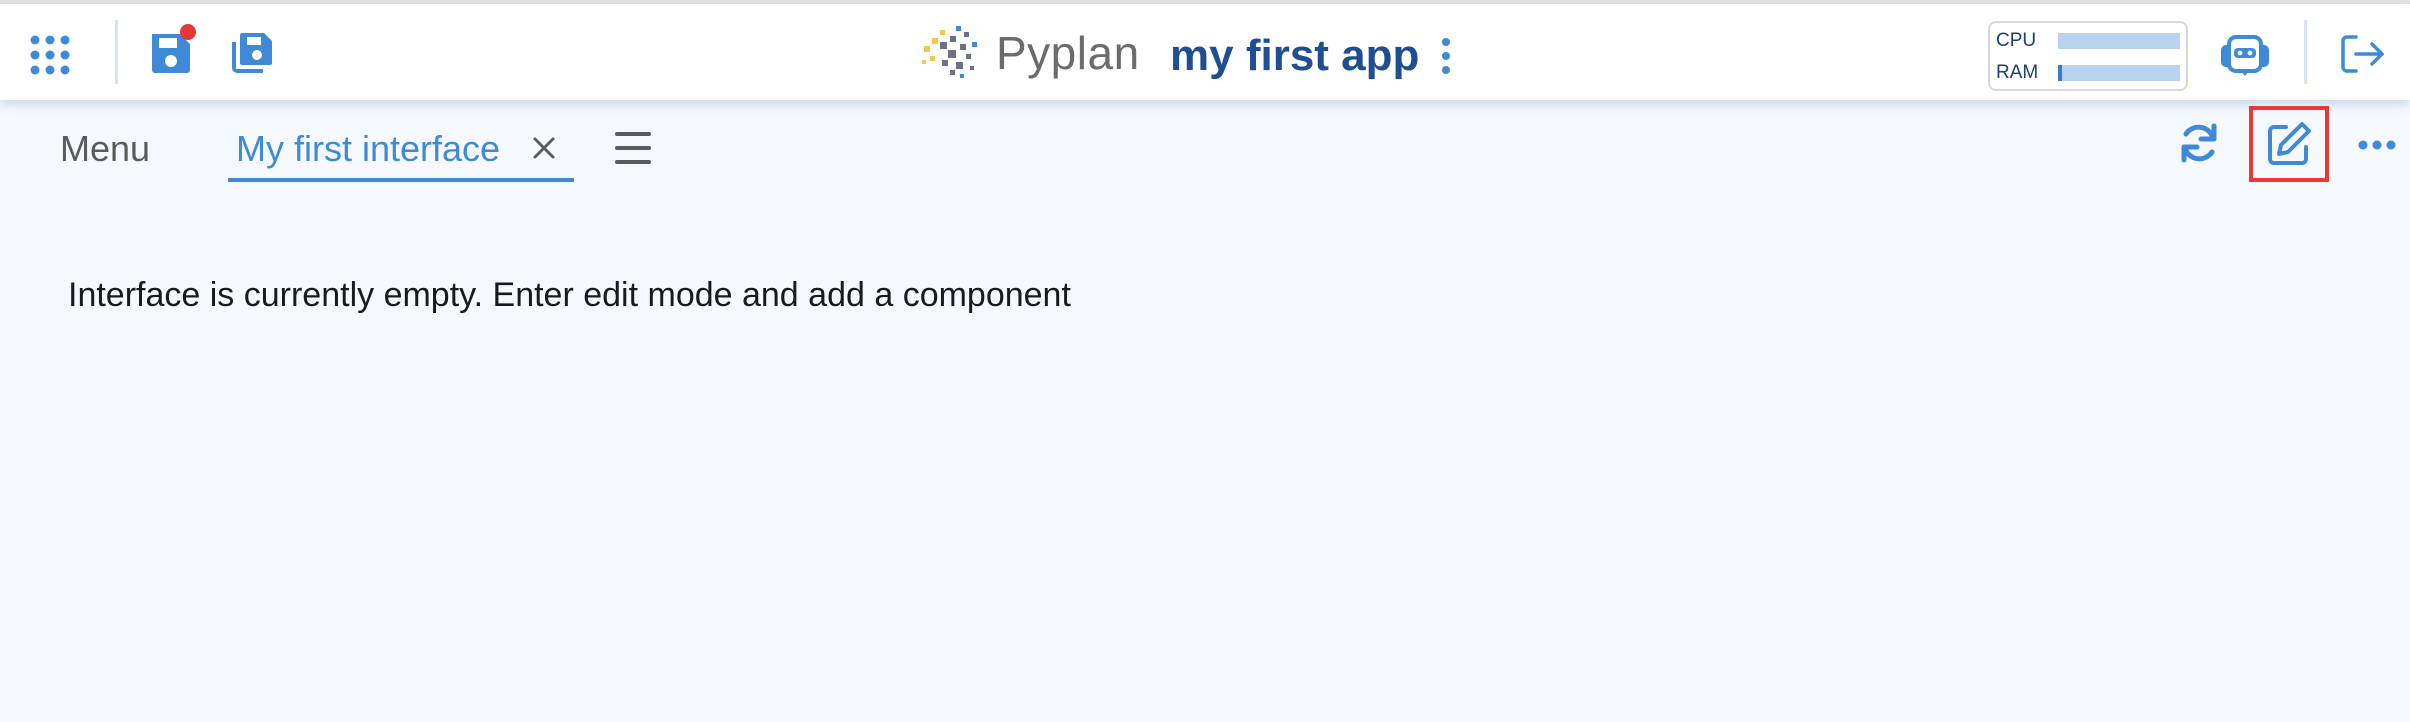  What do you see at coordinates (2305, 52) in the screenshot?
I see `header-divider-right` at bounding box center [2305, 52].